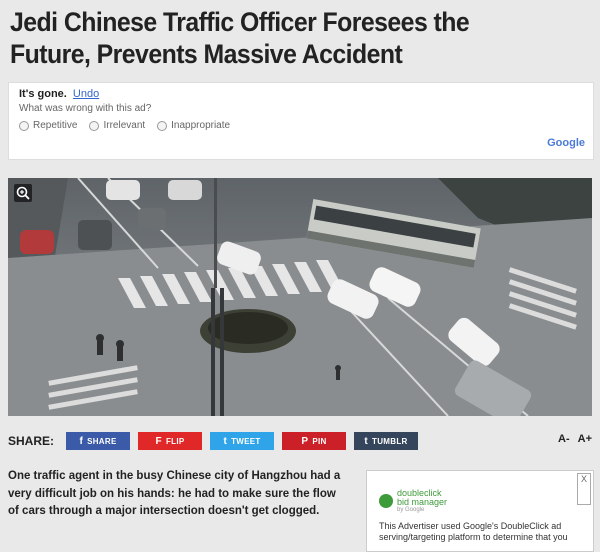  What do you see at coordinates (55, 125) in the screenshot?
I see `option-label: Repetitive` at bounding box center [55, 125].